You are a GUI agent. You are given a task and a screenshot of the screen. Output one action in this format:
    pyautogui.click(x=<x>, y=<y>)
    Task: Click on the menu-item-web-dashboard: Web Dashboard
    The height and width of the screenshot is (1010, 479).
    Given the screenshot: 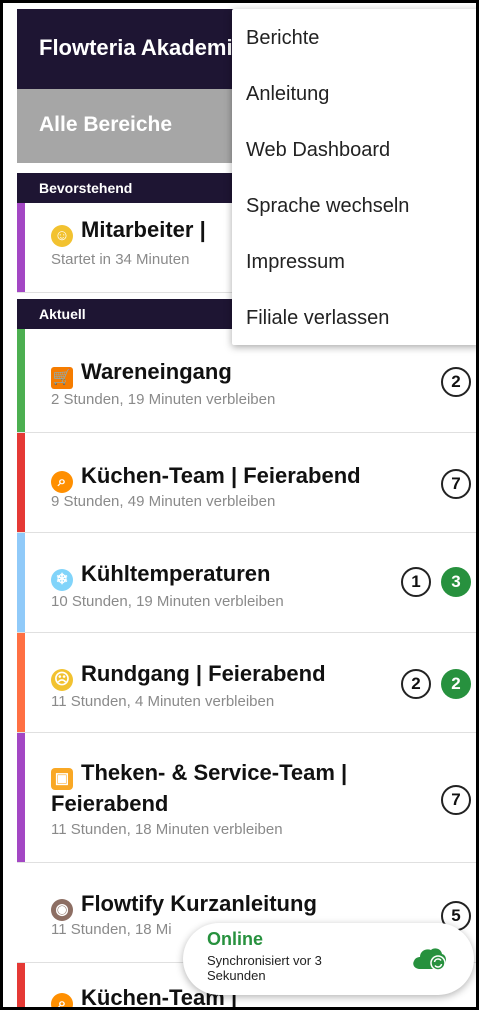 What is the action you would take?
    pyautogui.click(x=318, y=150)
    